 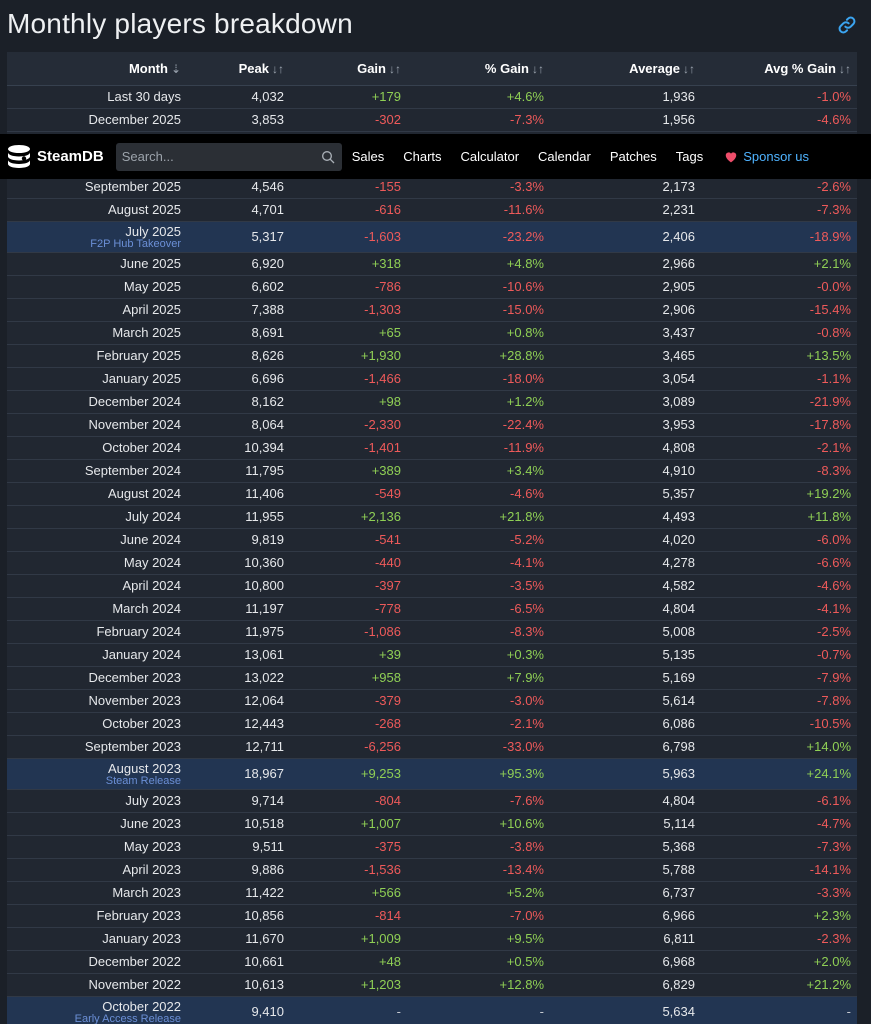 What do you see at coordinates (278, 68) in the screenshot?
I see `sort-icon: ↓↑` at bounding box center [278, 68].